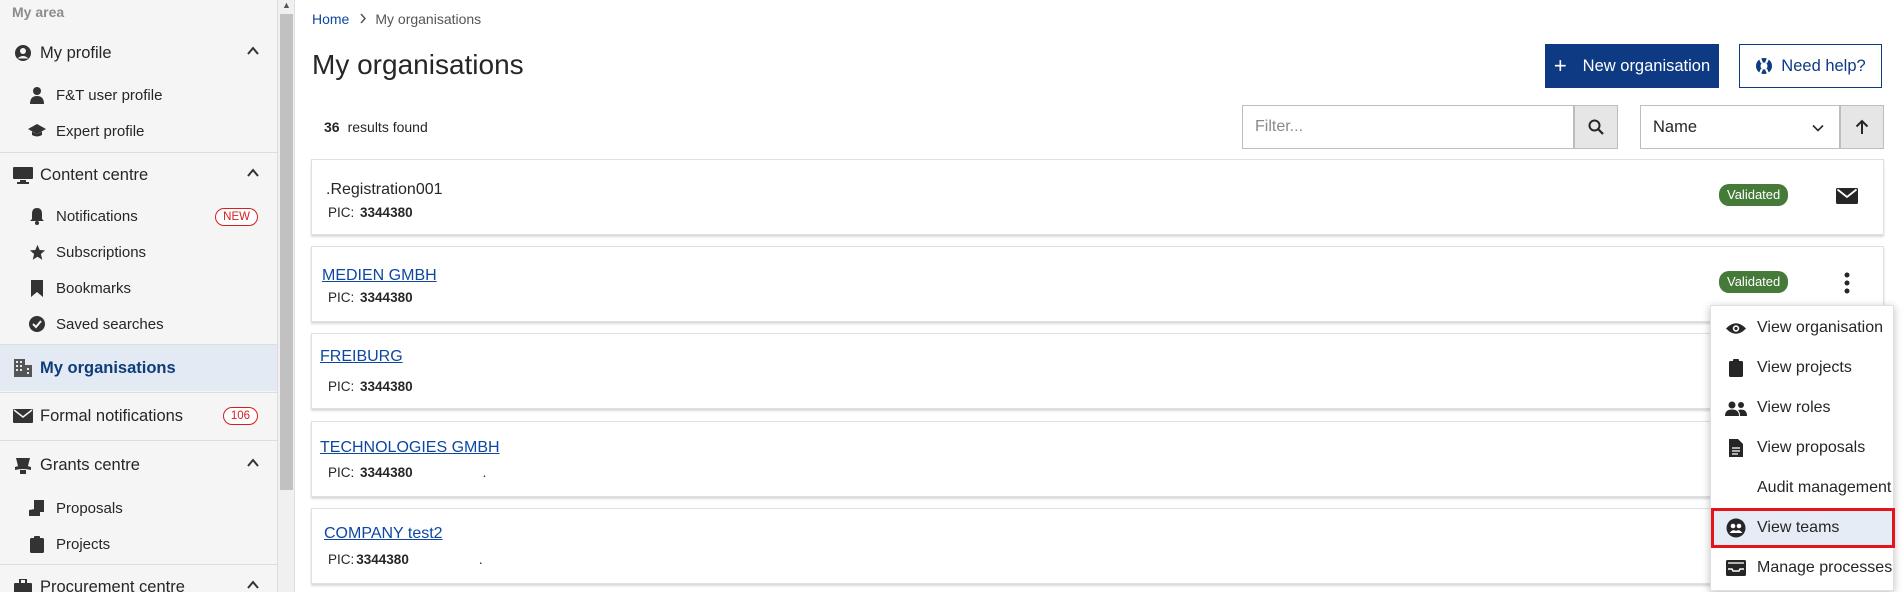 This screenshot has height=592, width=1904. I want to click on menu-item-view-roles: View roles, so click(1803, 408).